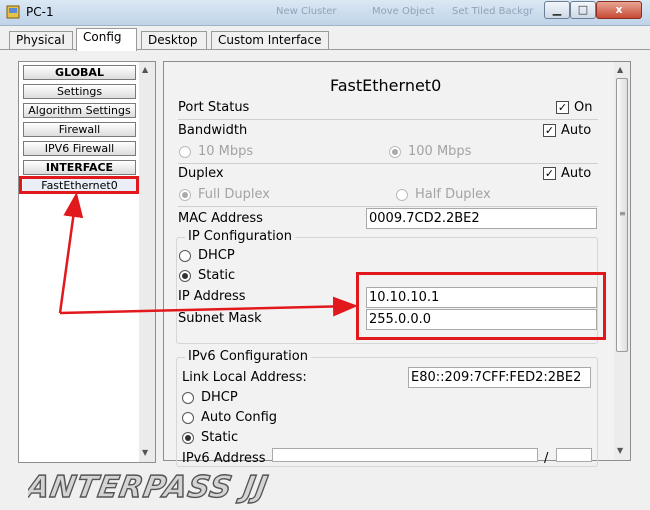 Image resolution: width=650 pixels, height=510 pixels. Describe the element at coordinates (79, 110) in the screenshot. I see `sidebar-item-algorithm-settings: Algorithm Settings` at that location.